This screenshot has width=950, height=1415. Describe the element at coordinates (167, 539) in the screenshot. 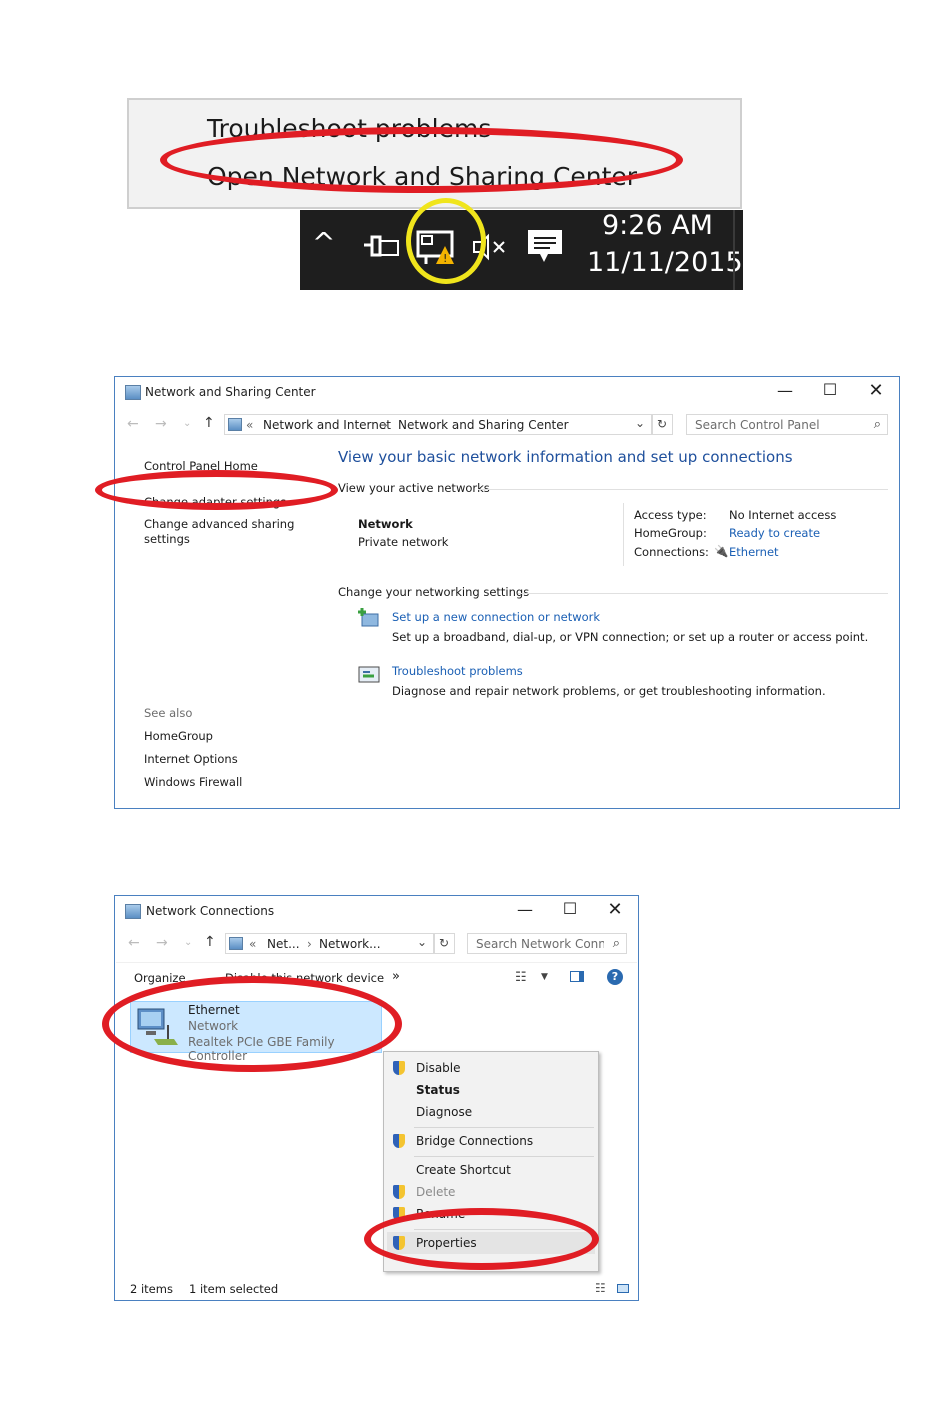

I see `sidebar-change-sharing-settings-line2: settings` at that location.